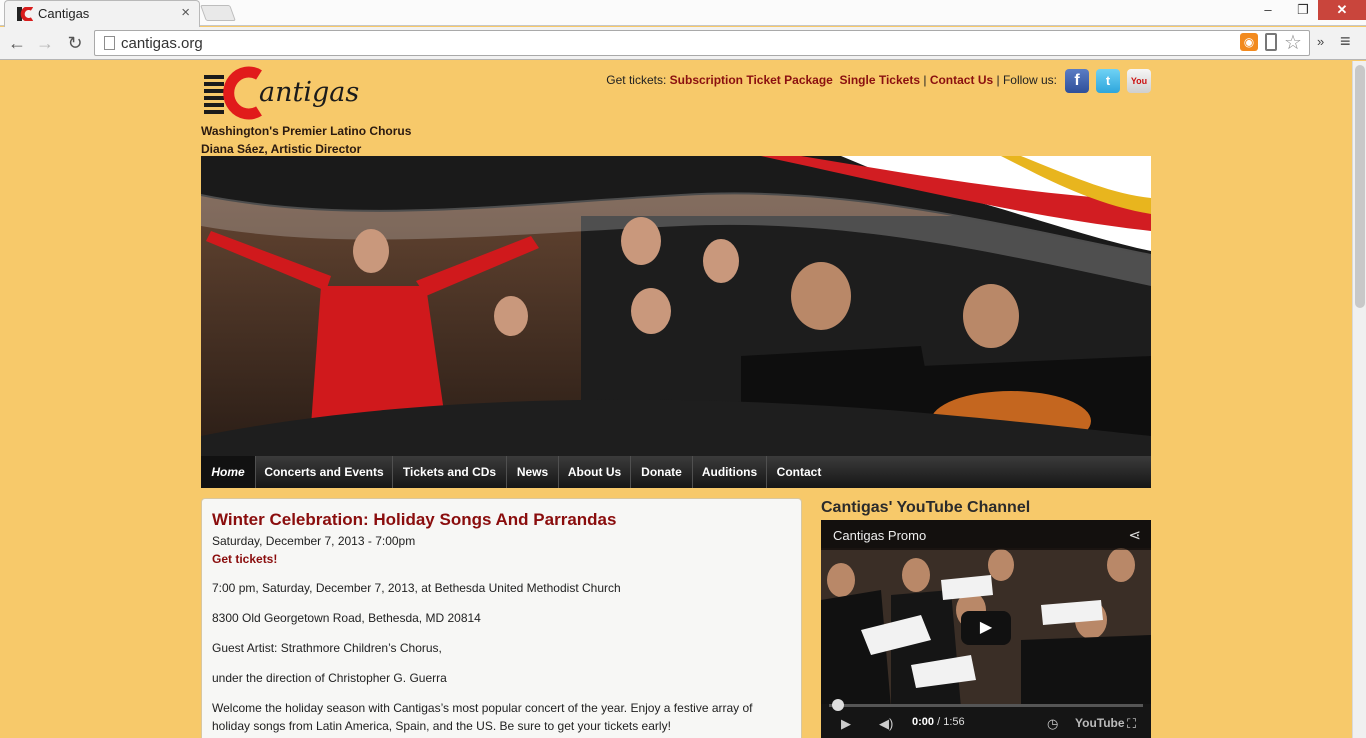  I want to click on play-icon: ▶, so click(846, 724).